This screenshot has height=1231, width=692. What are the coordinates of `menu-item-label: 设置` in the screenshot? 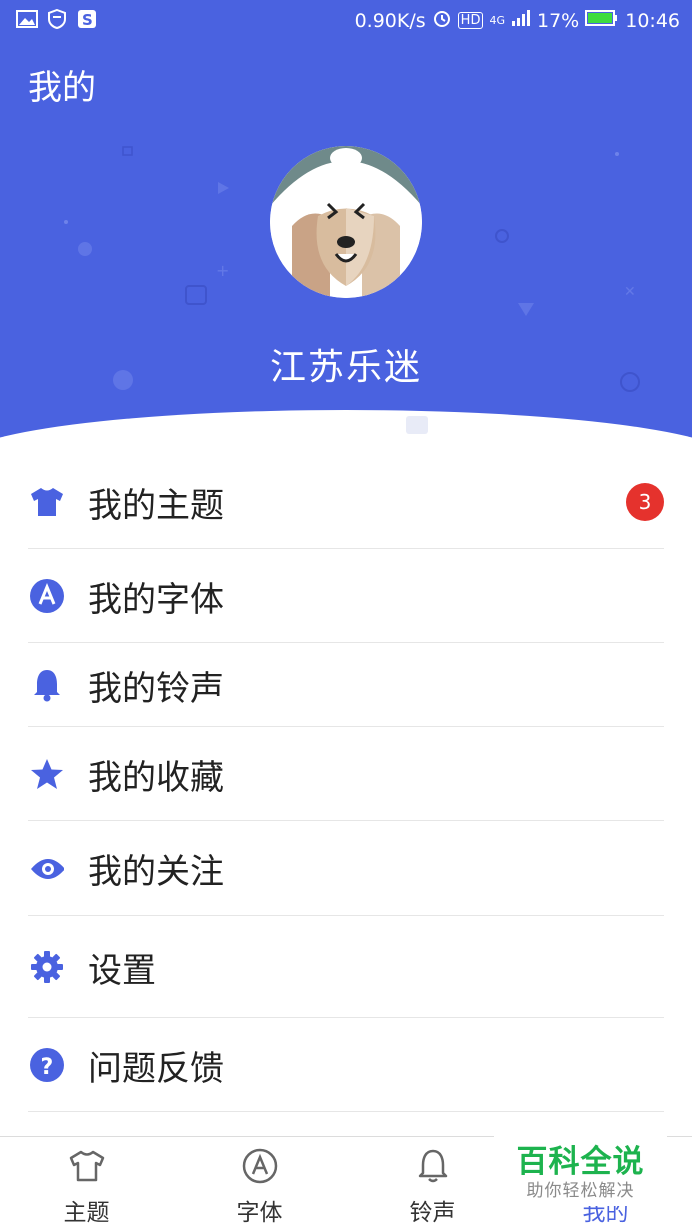 It's located at (122, 970).